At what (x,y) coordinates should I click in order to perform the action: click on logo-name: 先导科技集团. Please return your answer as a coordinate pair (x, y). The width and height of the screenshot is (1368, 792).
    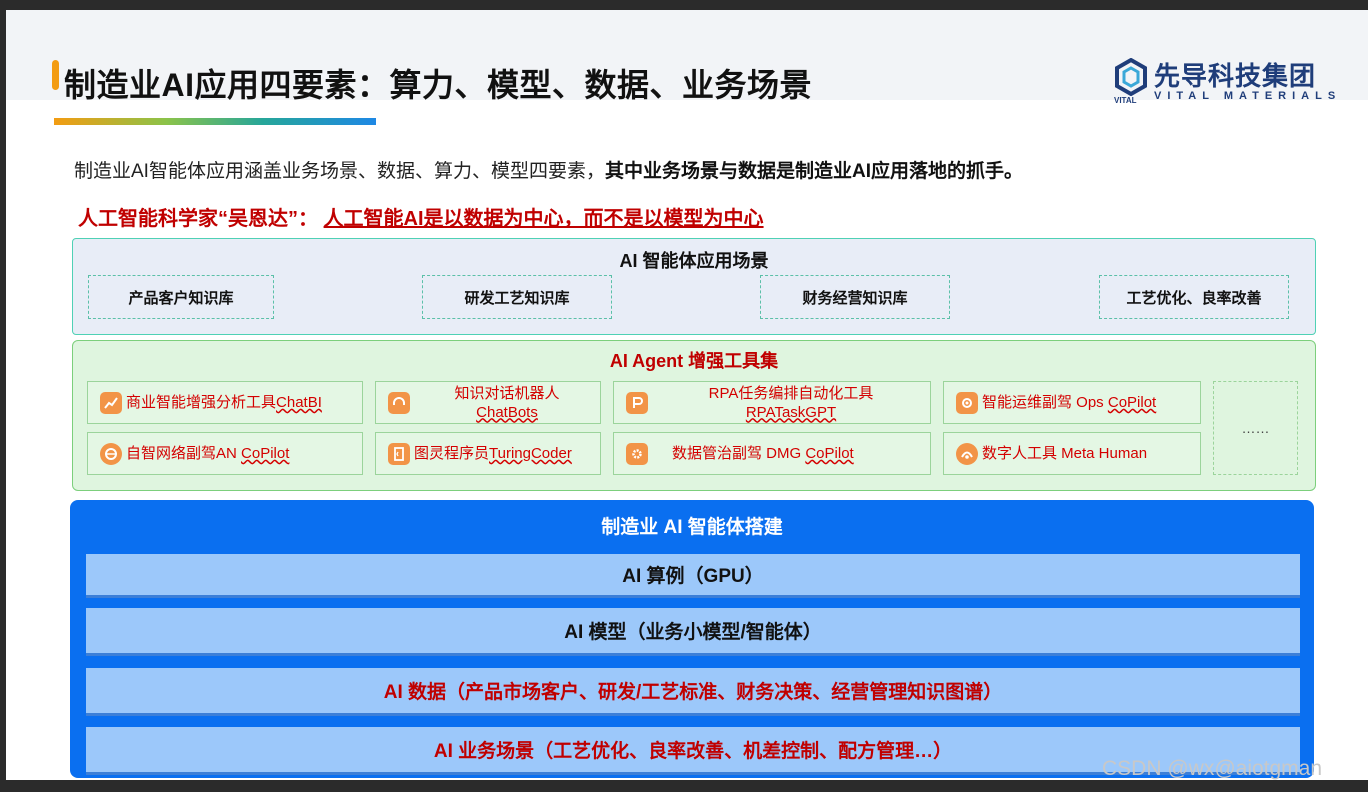
    Looking at the image, I should click on (1235, 76).